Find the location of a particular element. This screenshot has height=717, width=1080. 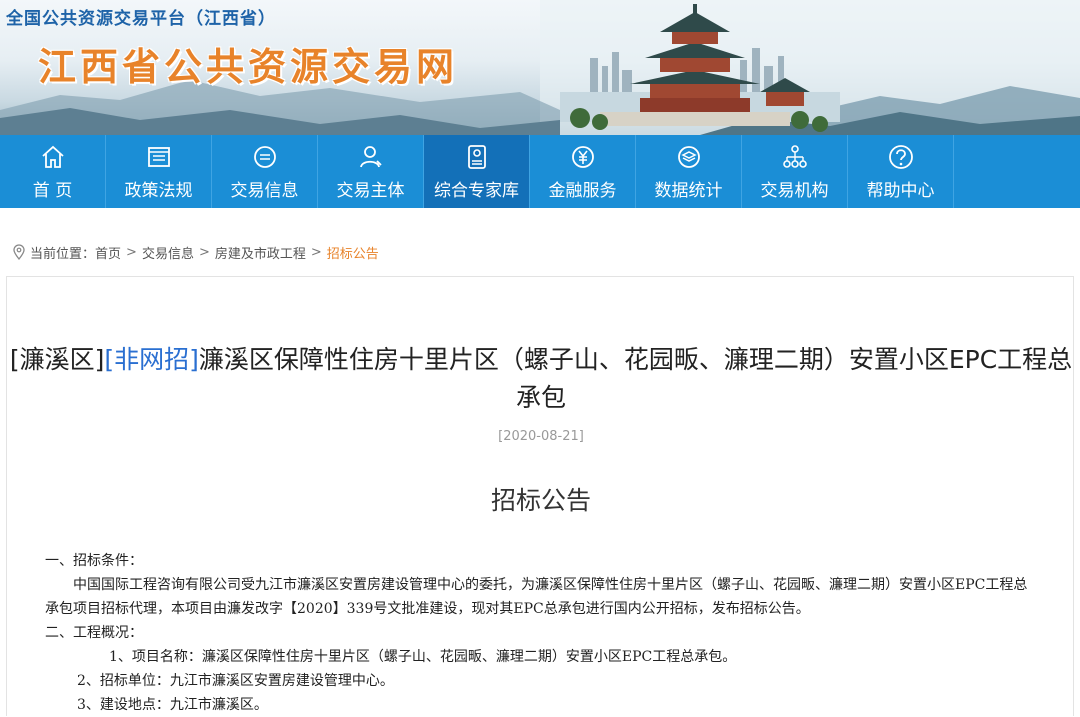

nav-label: 交易机构 is located at coordinates (794, 190).